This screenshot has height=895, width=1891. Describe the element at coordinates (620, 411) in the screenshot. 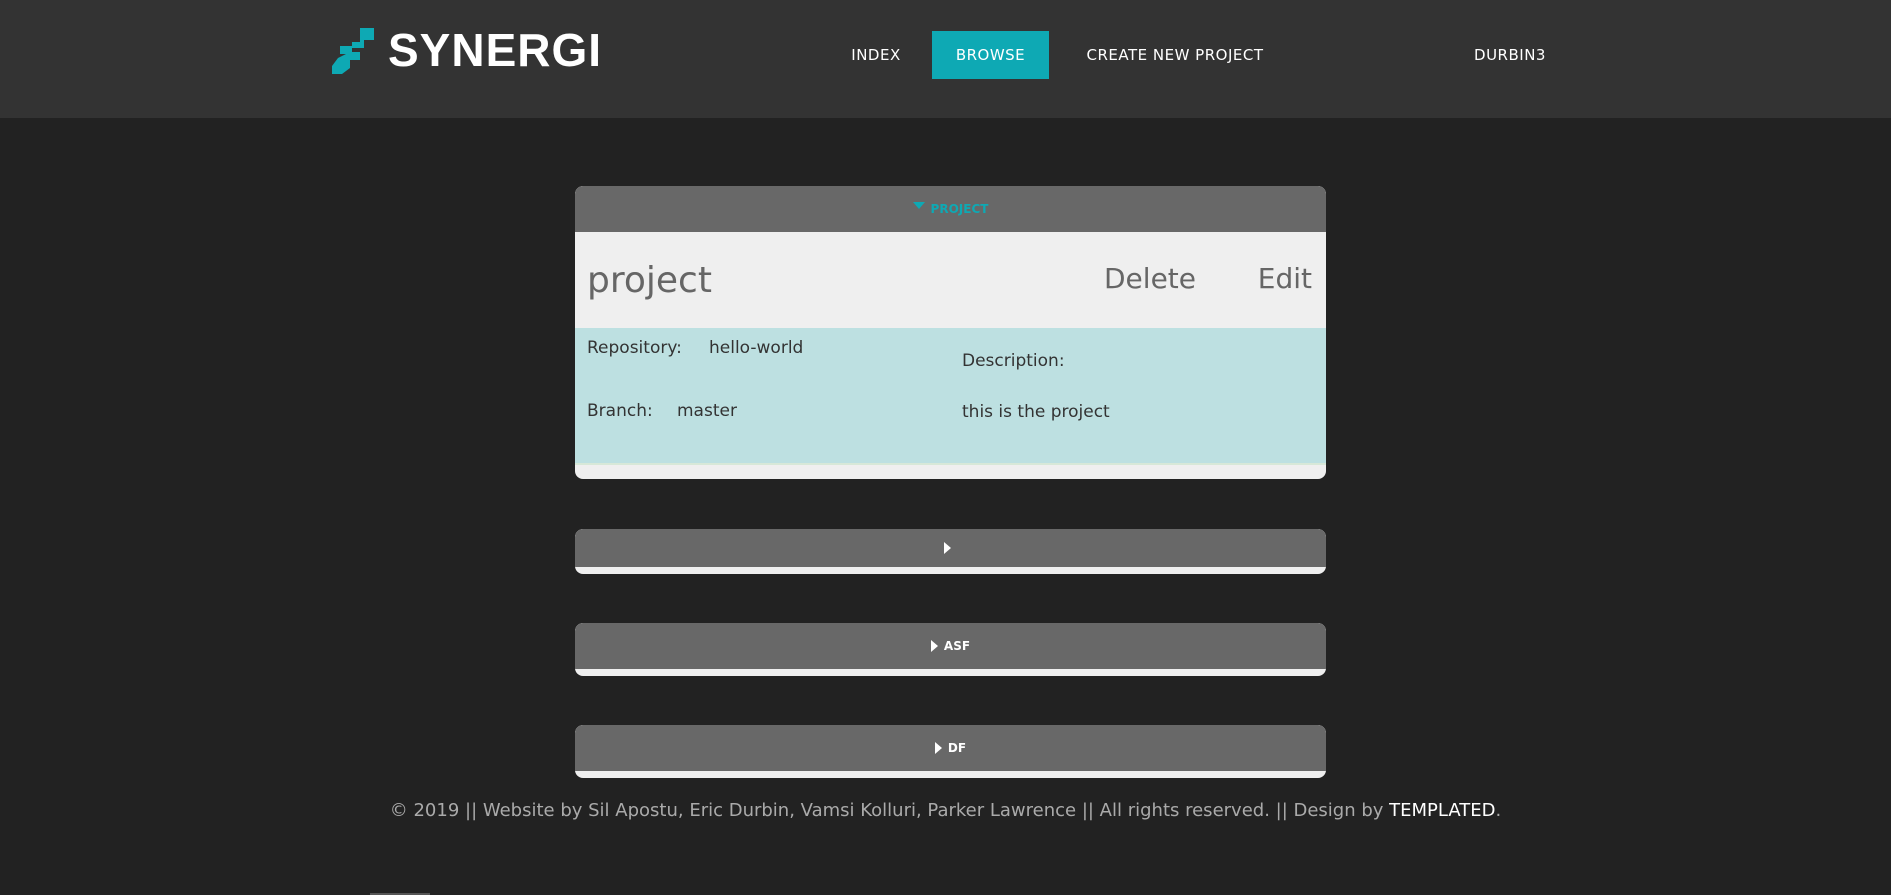

I see `branch-label: Branch:` at that location.